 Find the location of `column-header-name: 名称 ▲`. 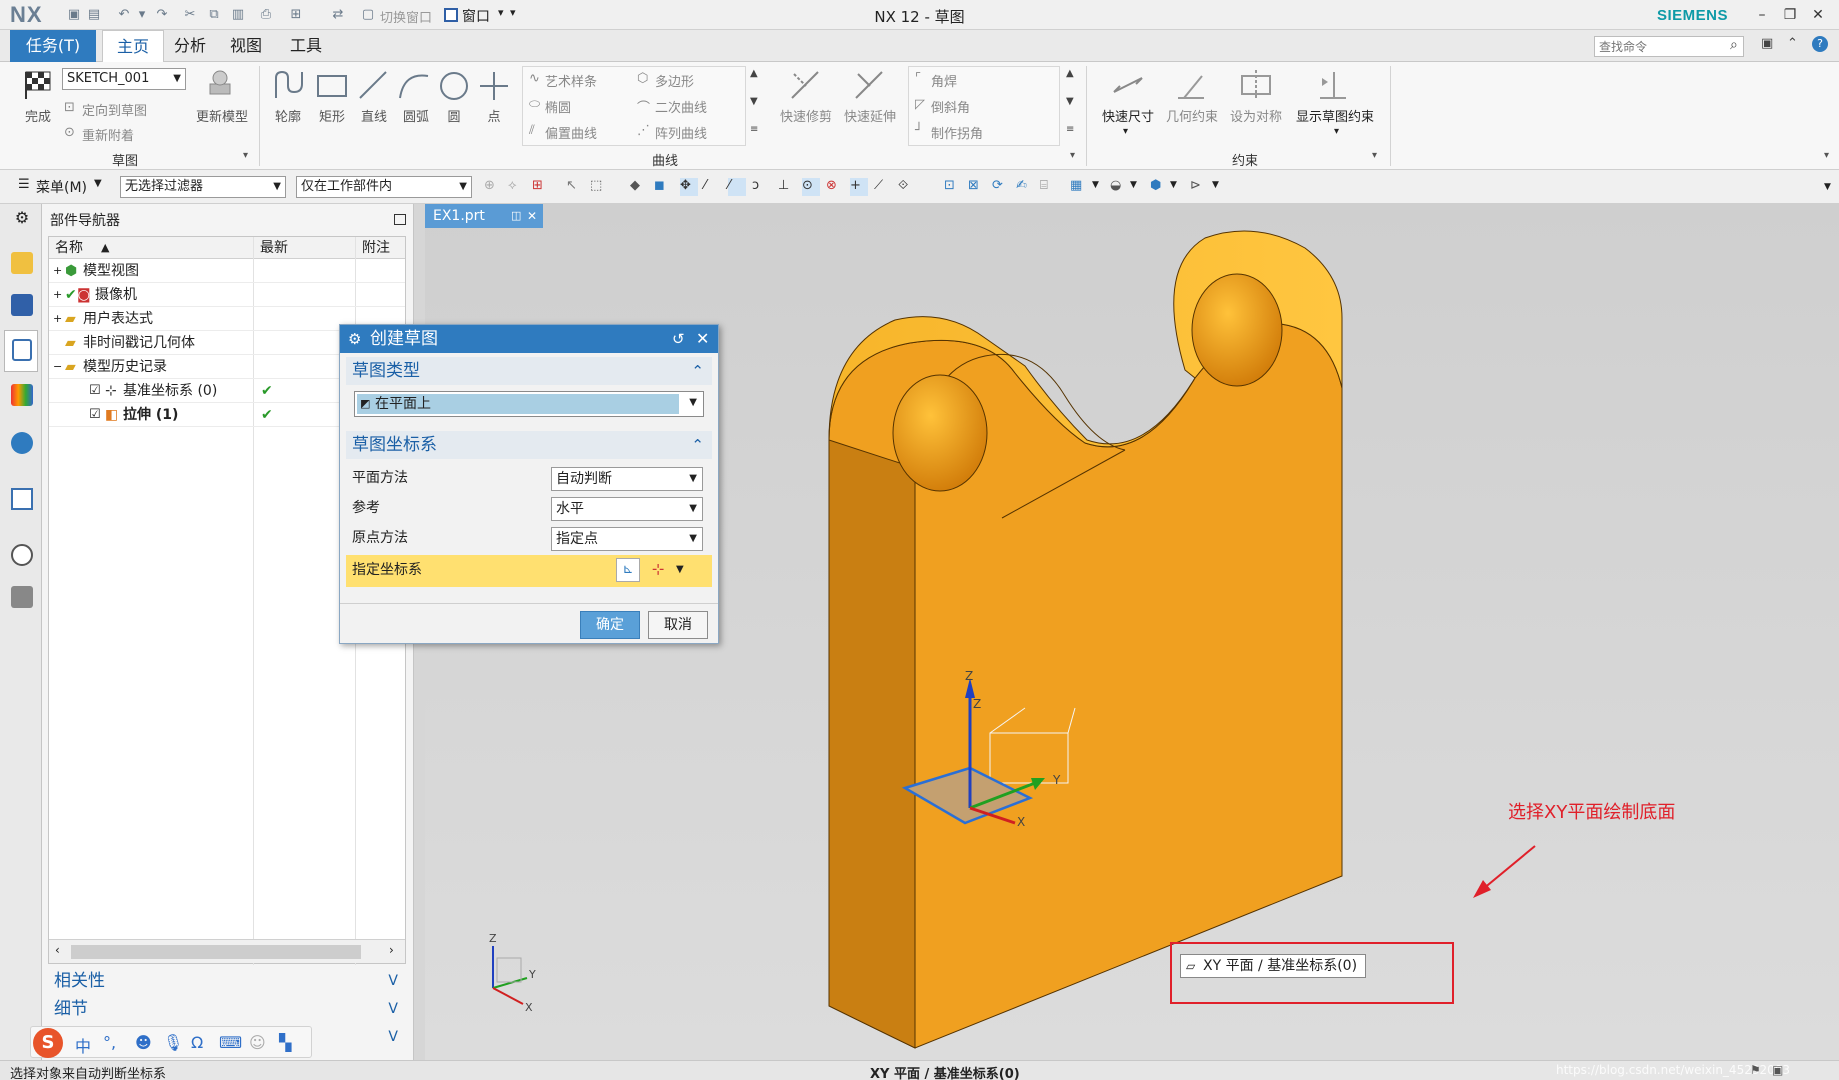

column-header-name: 名称 ▲ is located at coordinates (151, 248).